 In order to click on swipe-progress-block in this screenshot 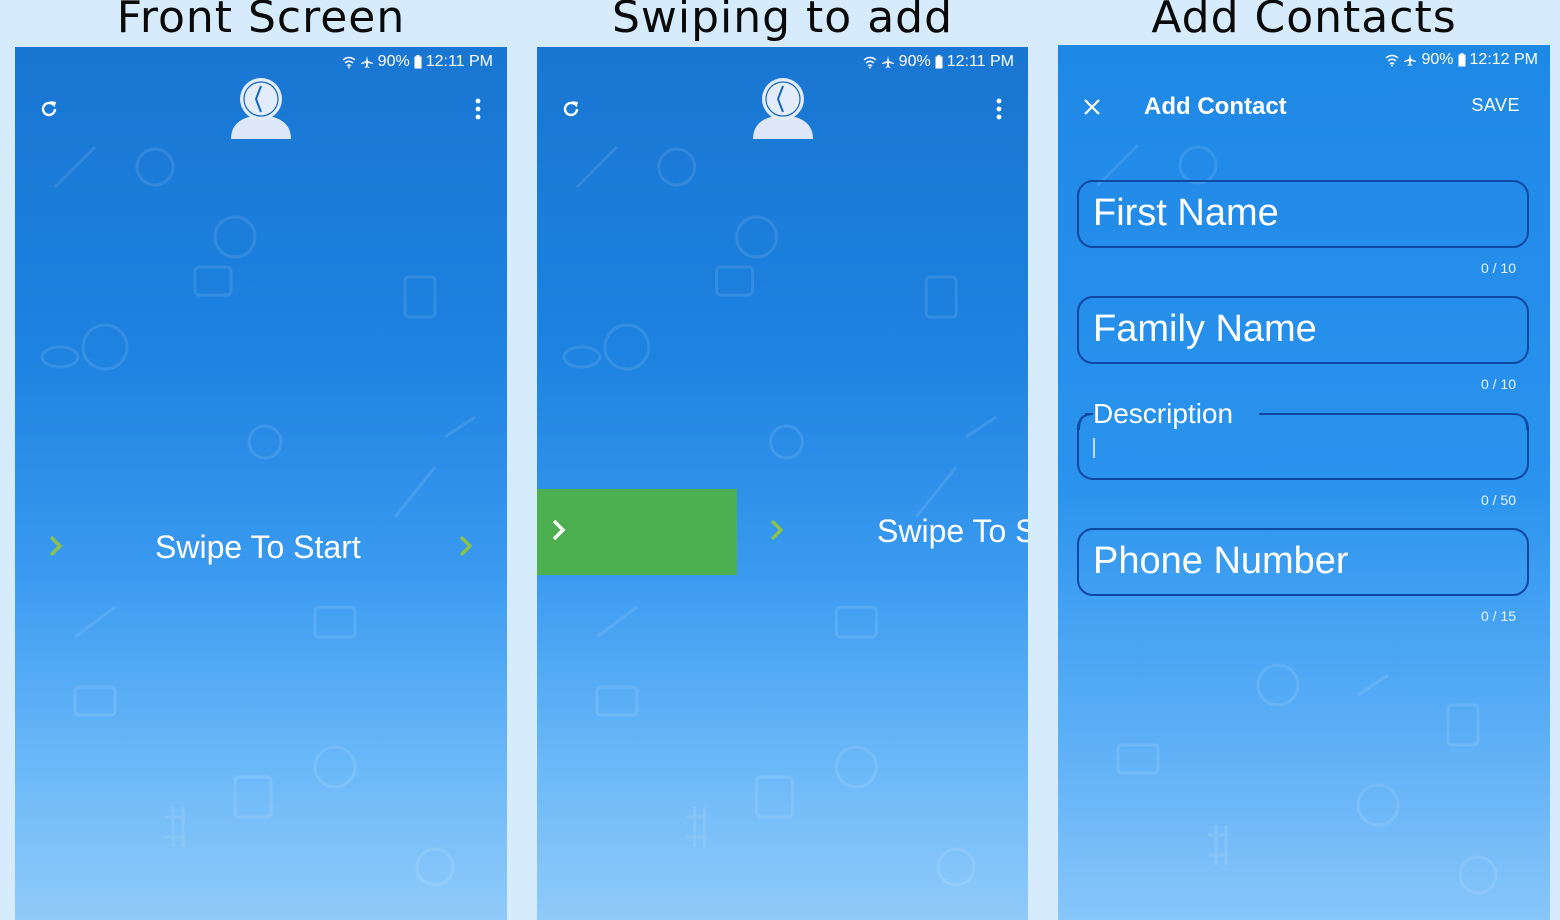, I will do `click(637, 532)`.